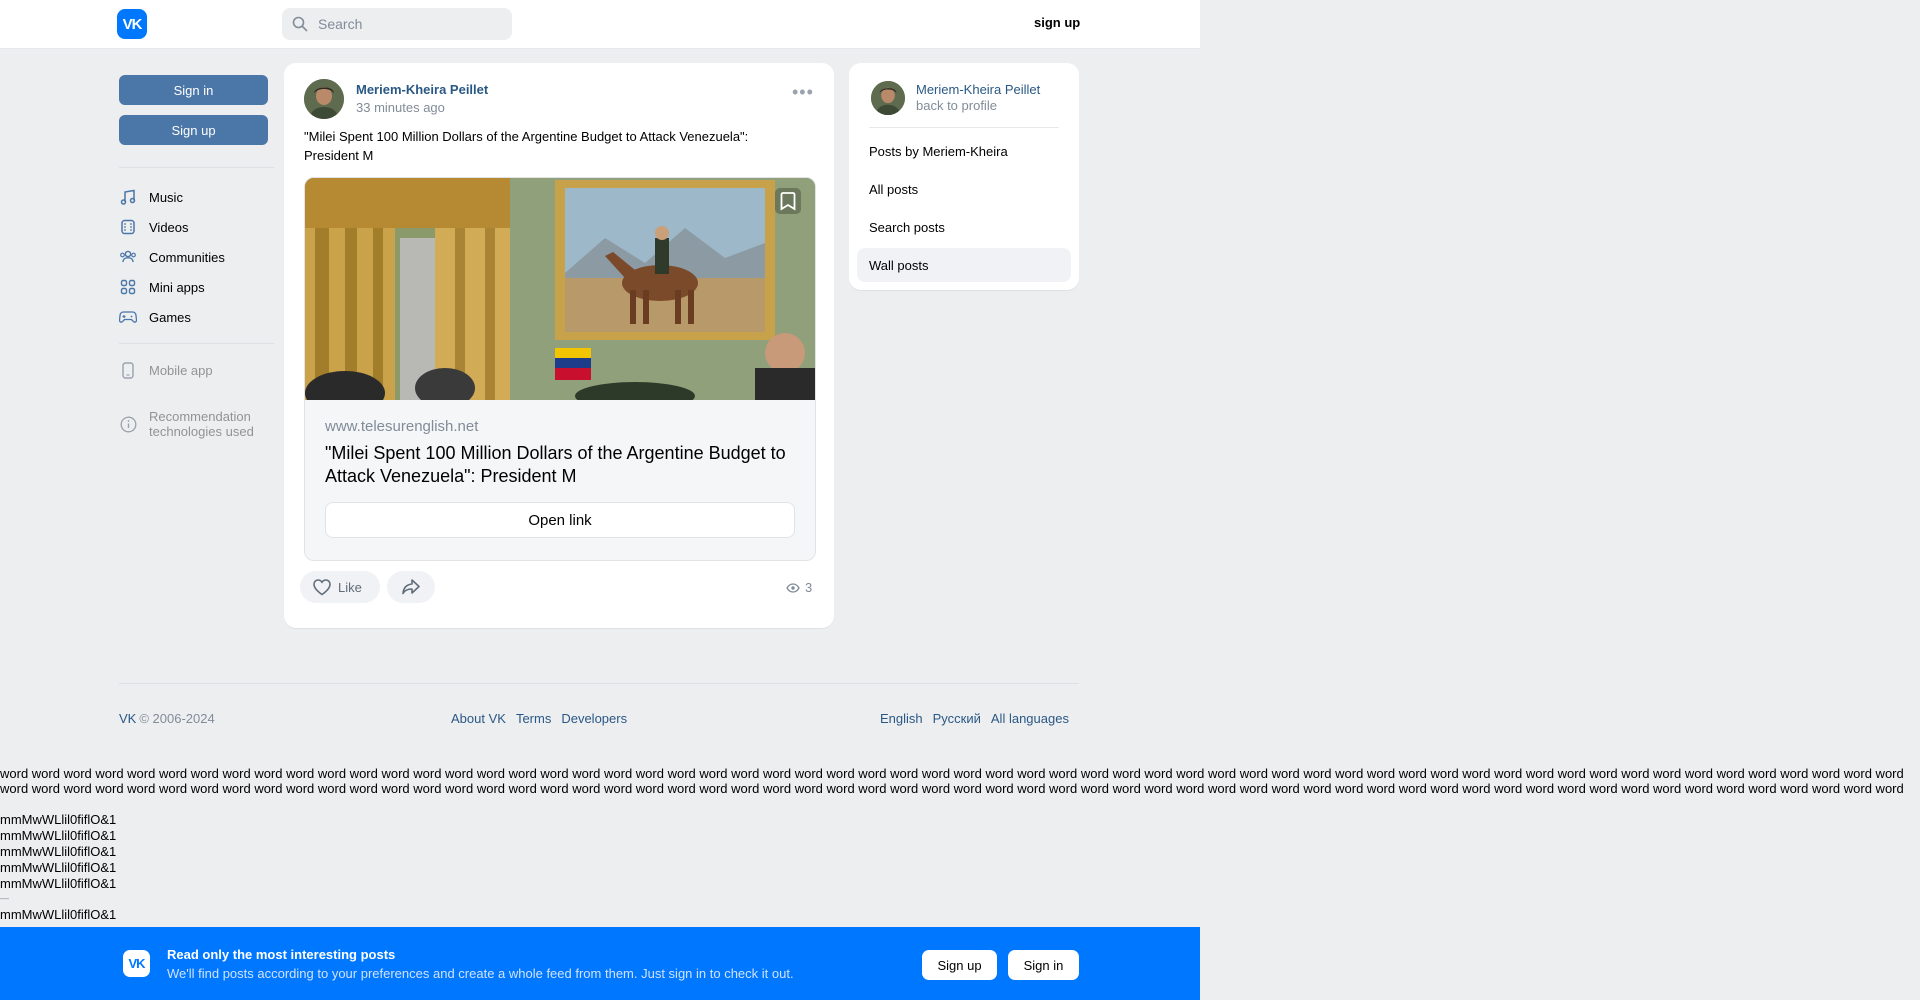 The image size is (1920, 1000). I want to click on author-avatar, so click(324, 99).